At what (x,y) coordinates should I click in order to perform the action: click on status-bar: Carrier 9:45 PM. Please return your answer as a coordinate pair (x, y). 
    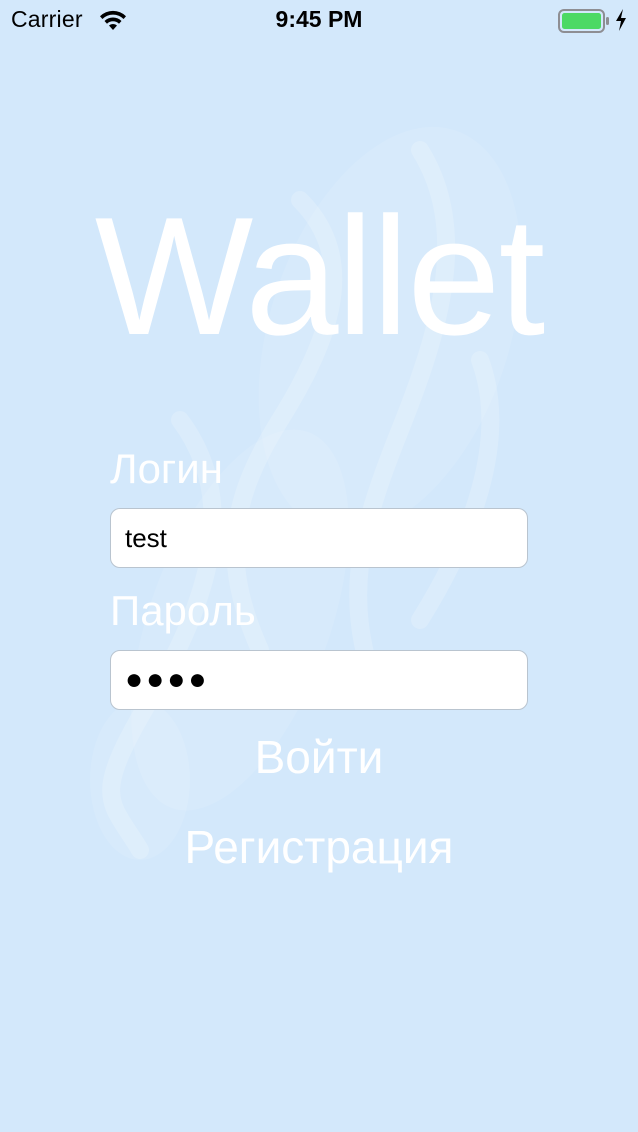
    Looking at the image, I should click on (319, 20).